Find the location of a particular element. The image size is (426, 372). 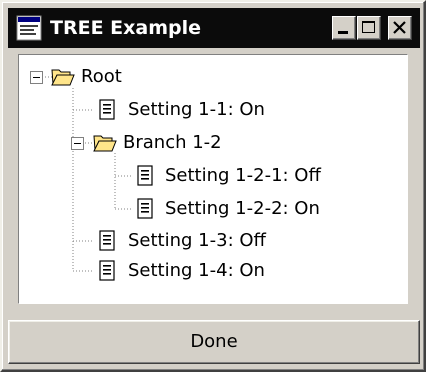

close-button is located at coordinates (400, 28).